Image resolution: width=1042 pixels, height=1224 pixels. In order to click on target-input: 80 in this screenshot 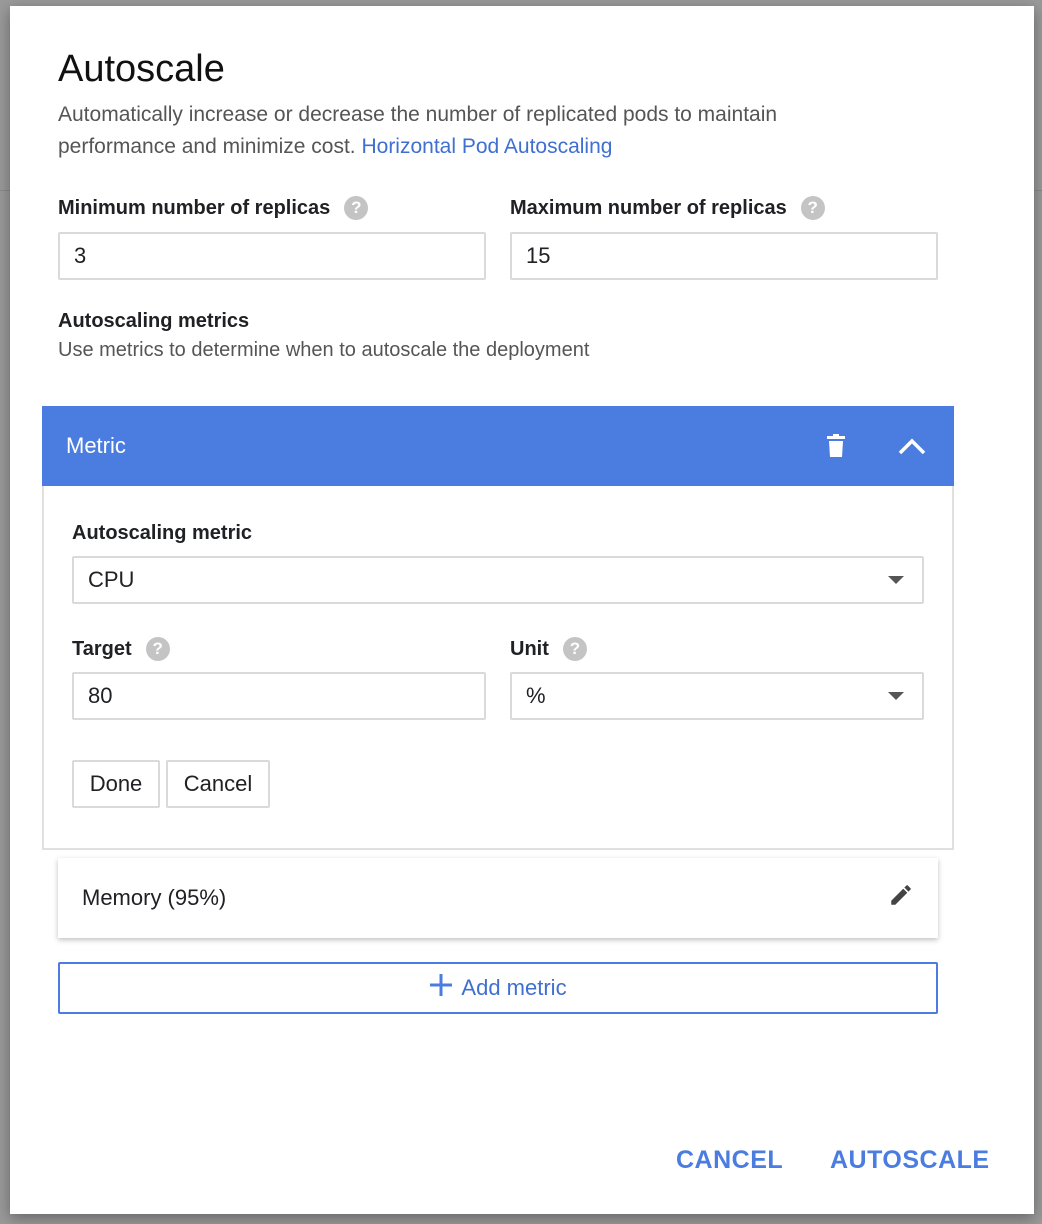, I will do `click(279, 696)`.